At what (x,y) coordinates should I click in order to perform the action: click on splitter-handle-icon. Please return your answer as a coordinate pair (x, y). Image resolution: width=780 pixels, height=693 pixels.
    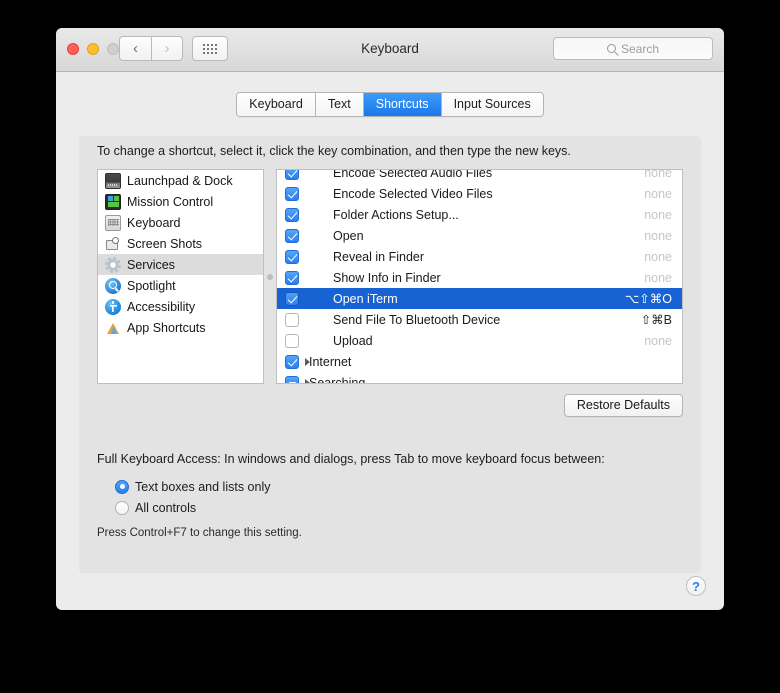
    Looking at the image, I should click on (270, 276).